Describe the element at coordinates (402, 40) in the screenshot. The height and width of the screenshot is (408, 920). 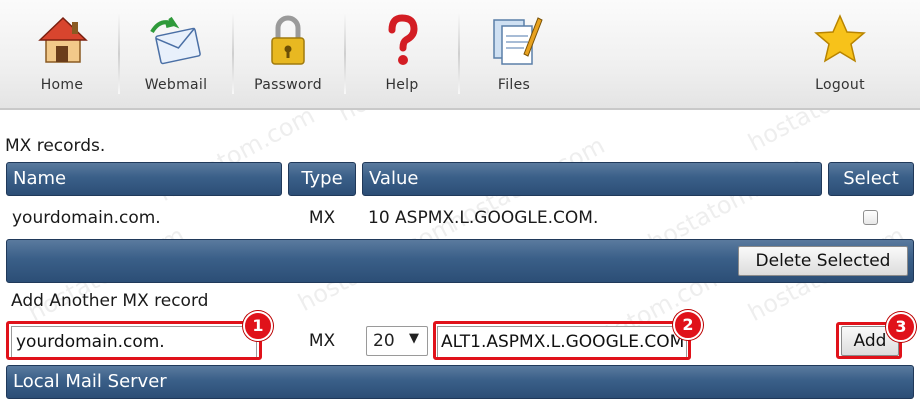
I see `help-icon` at that location.